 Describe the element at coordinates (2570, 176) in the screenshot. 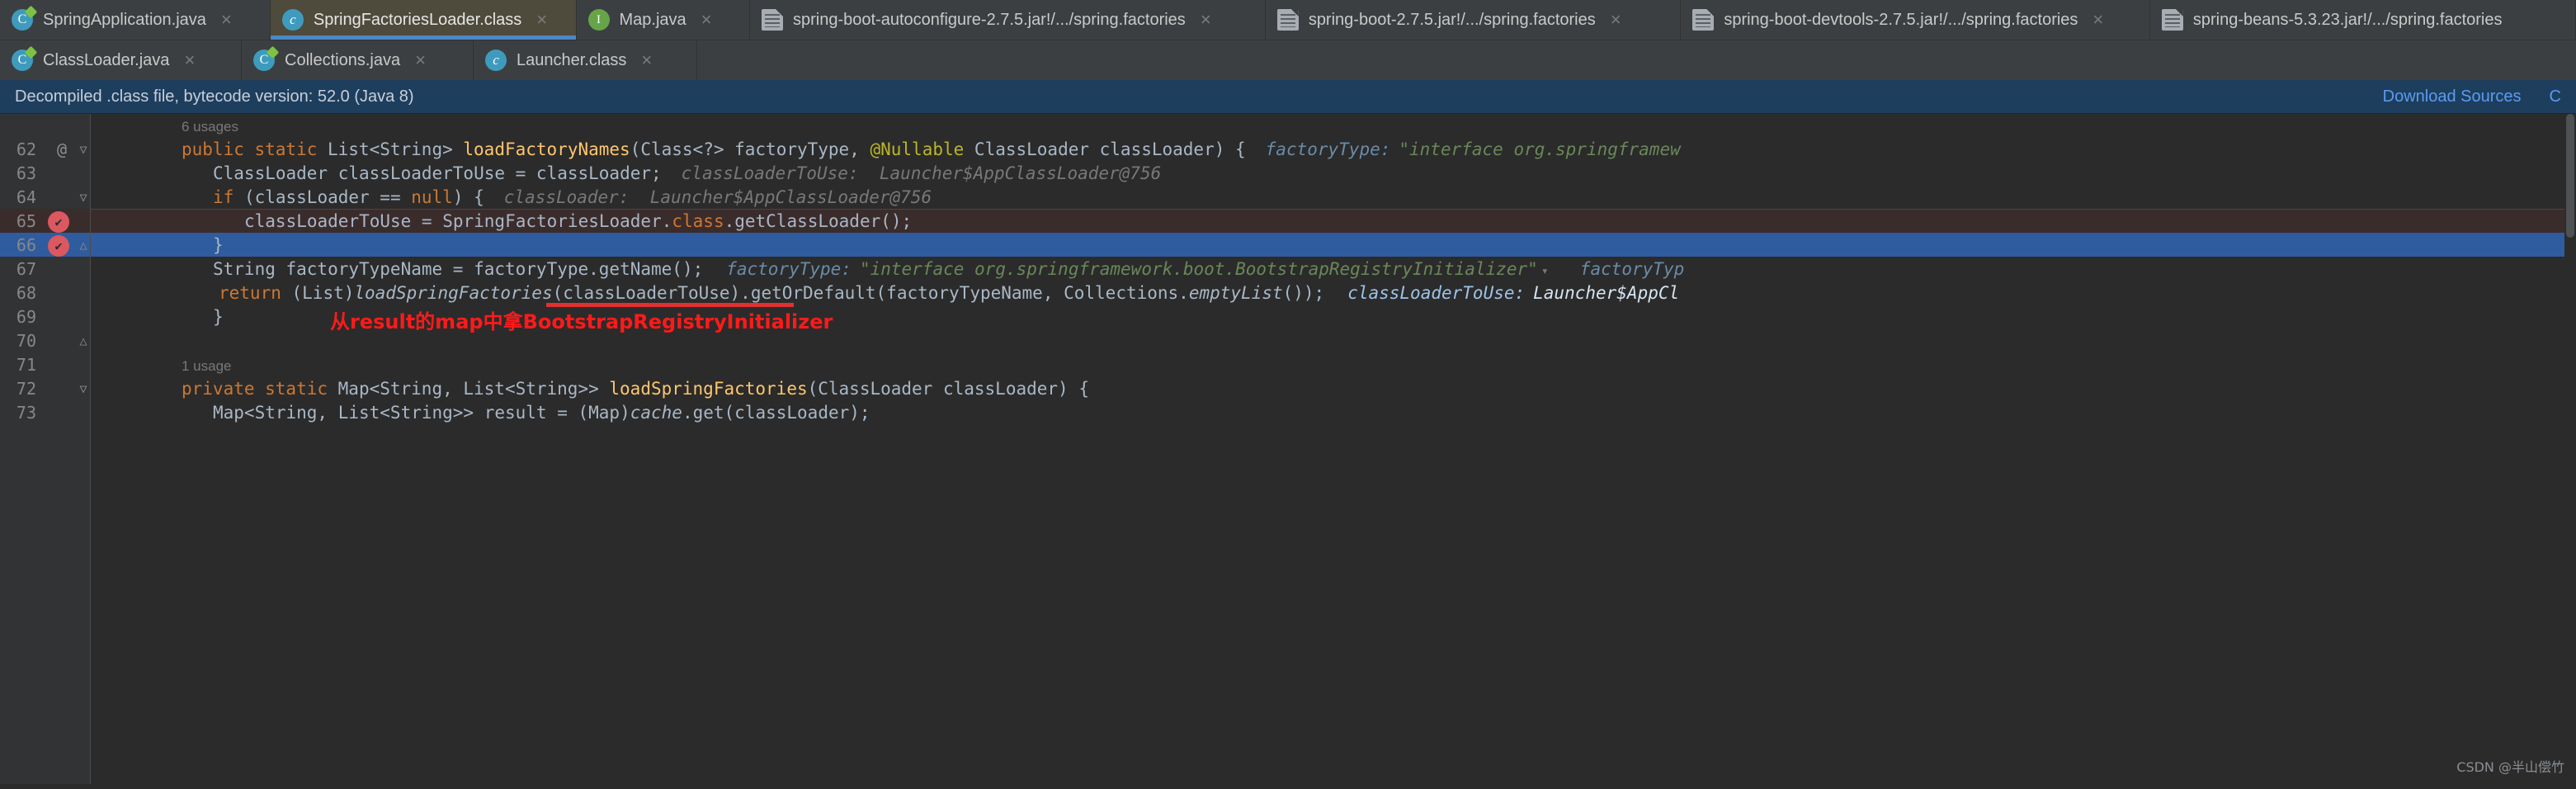

I see `scrollbar-thumb` at that location.